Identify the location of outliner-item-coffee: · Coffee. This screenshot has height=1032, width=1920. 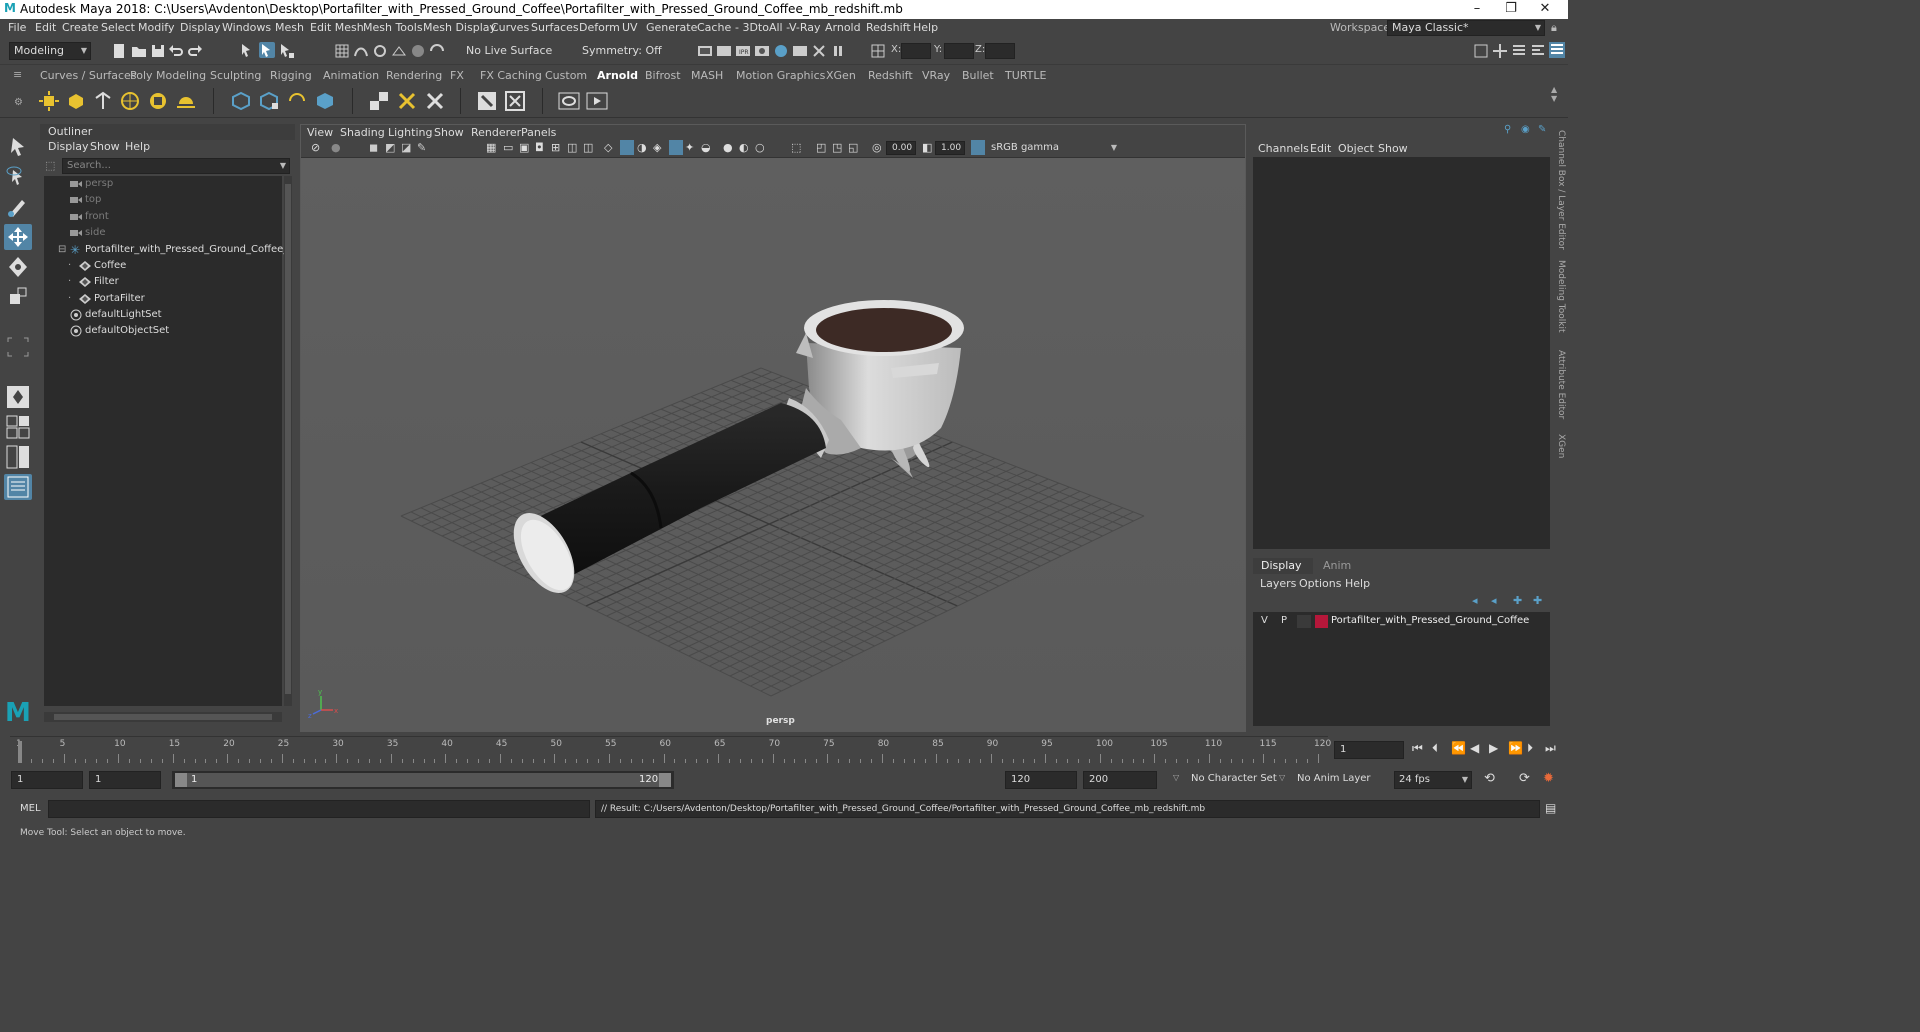
(163, 266).